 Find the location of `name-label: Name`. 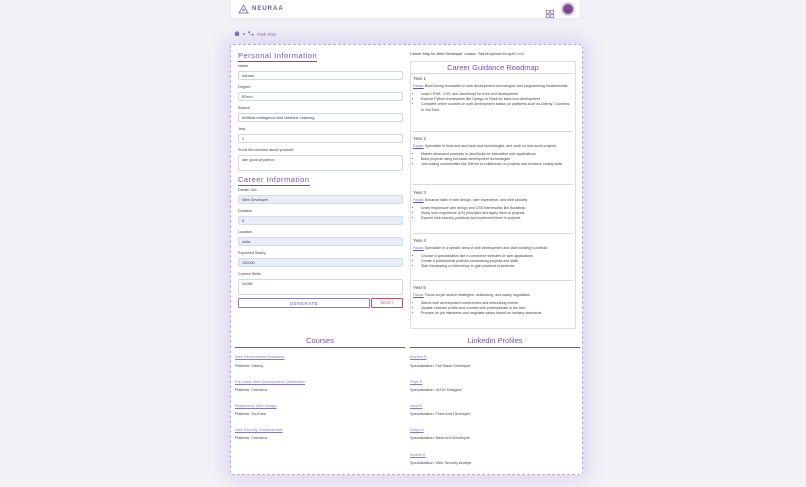

name-label: Name is located at coordinates (243, 66).